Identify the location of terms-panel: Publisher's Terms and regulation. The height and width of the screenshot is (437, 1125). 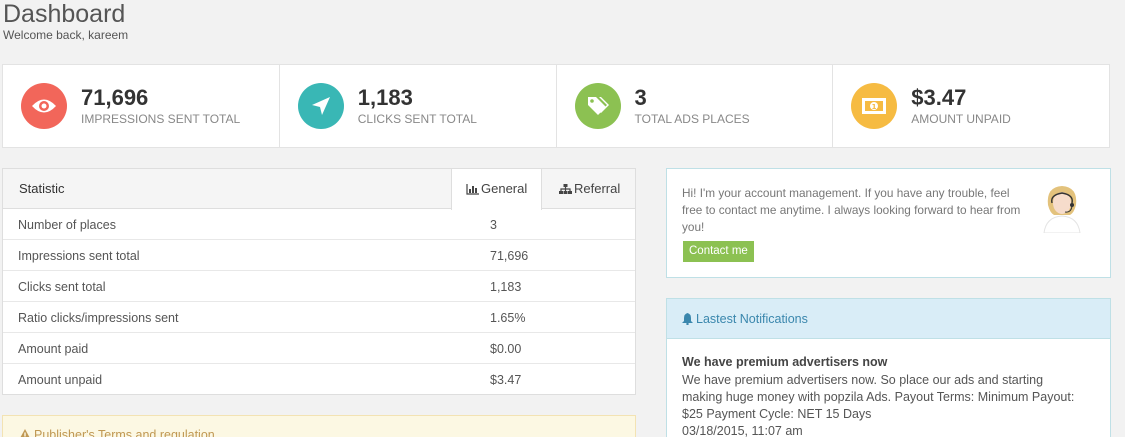
(319, 426).